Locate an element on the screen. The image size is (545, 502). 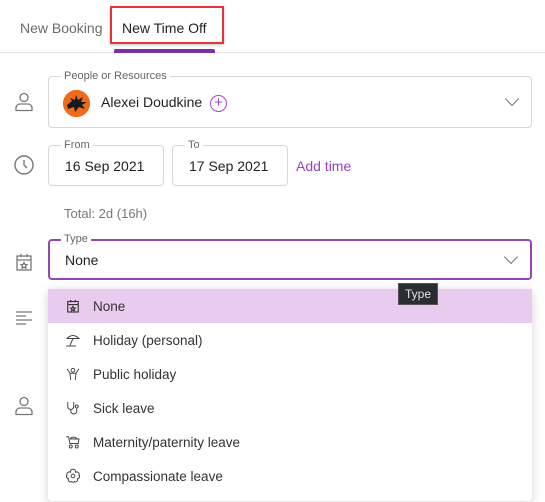
total-duration: Total: 2d (16h) is located at coordinates (106, 213).